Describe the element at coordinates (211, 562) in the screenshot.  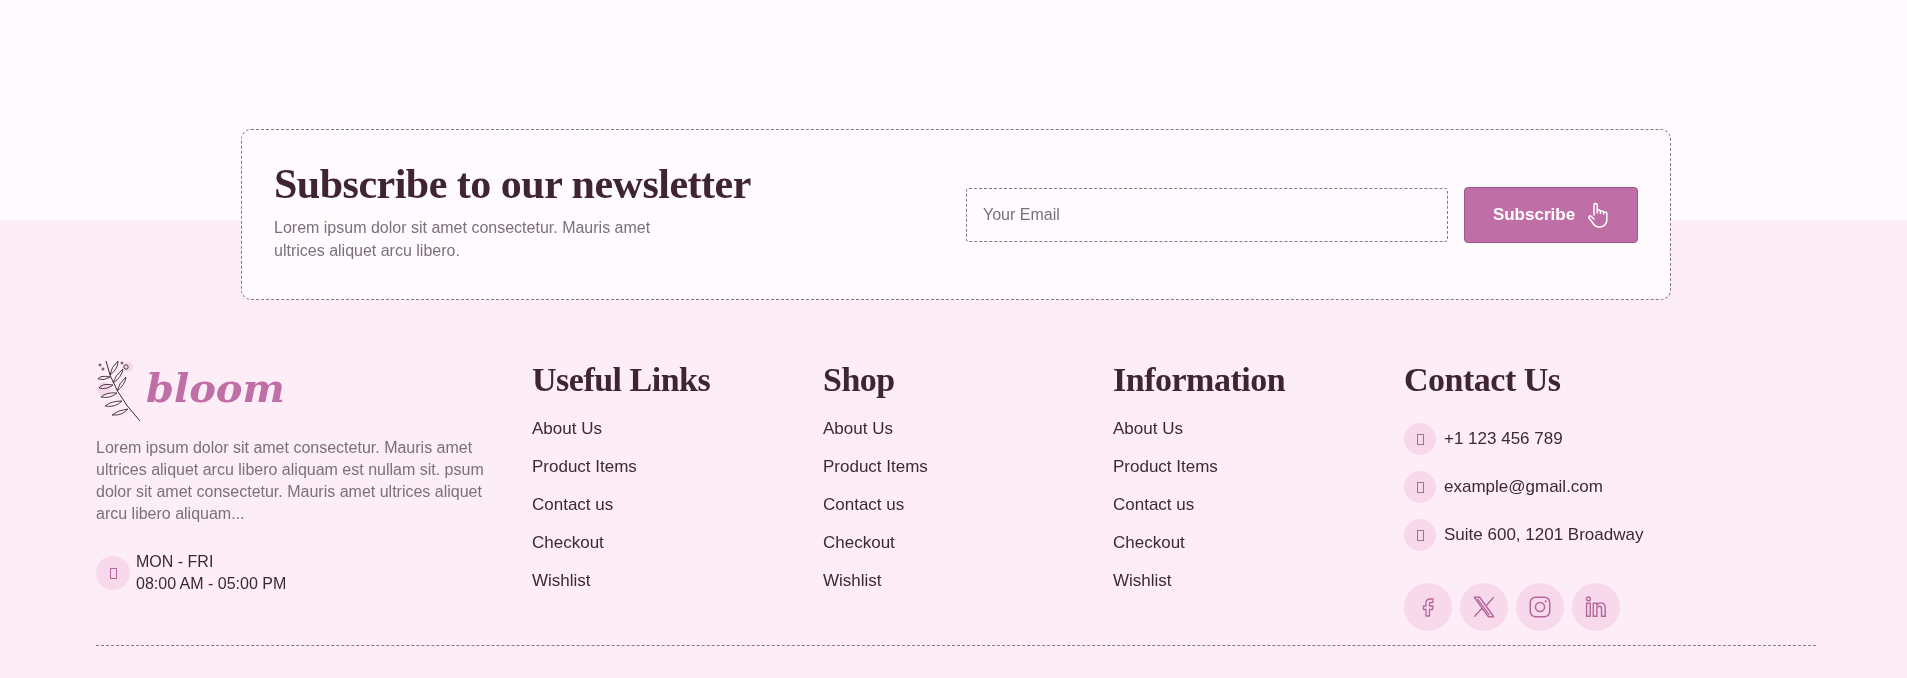
I see `opening-days: MON - FRI` at that location.